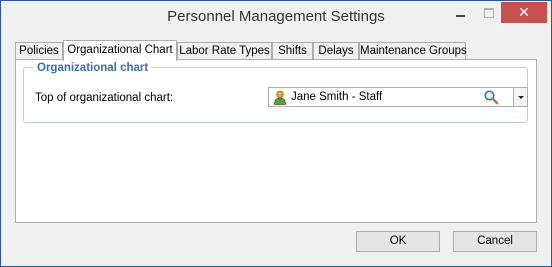 Image resolution: width=552 pixels, height=267 pixels. I want to click on close-button: ✕, so click(524, 12).